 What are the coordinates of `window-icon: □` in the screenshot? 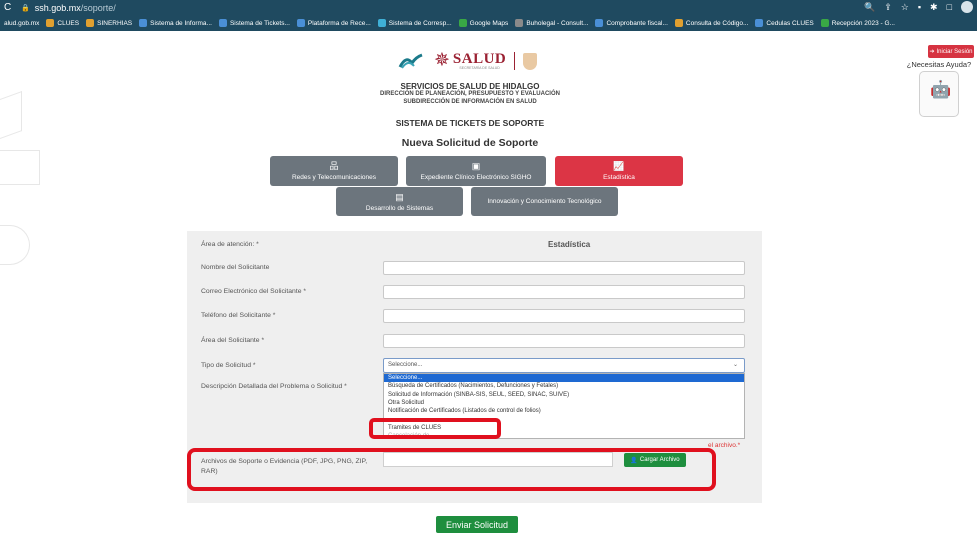 It's located at (949, 7).